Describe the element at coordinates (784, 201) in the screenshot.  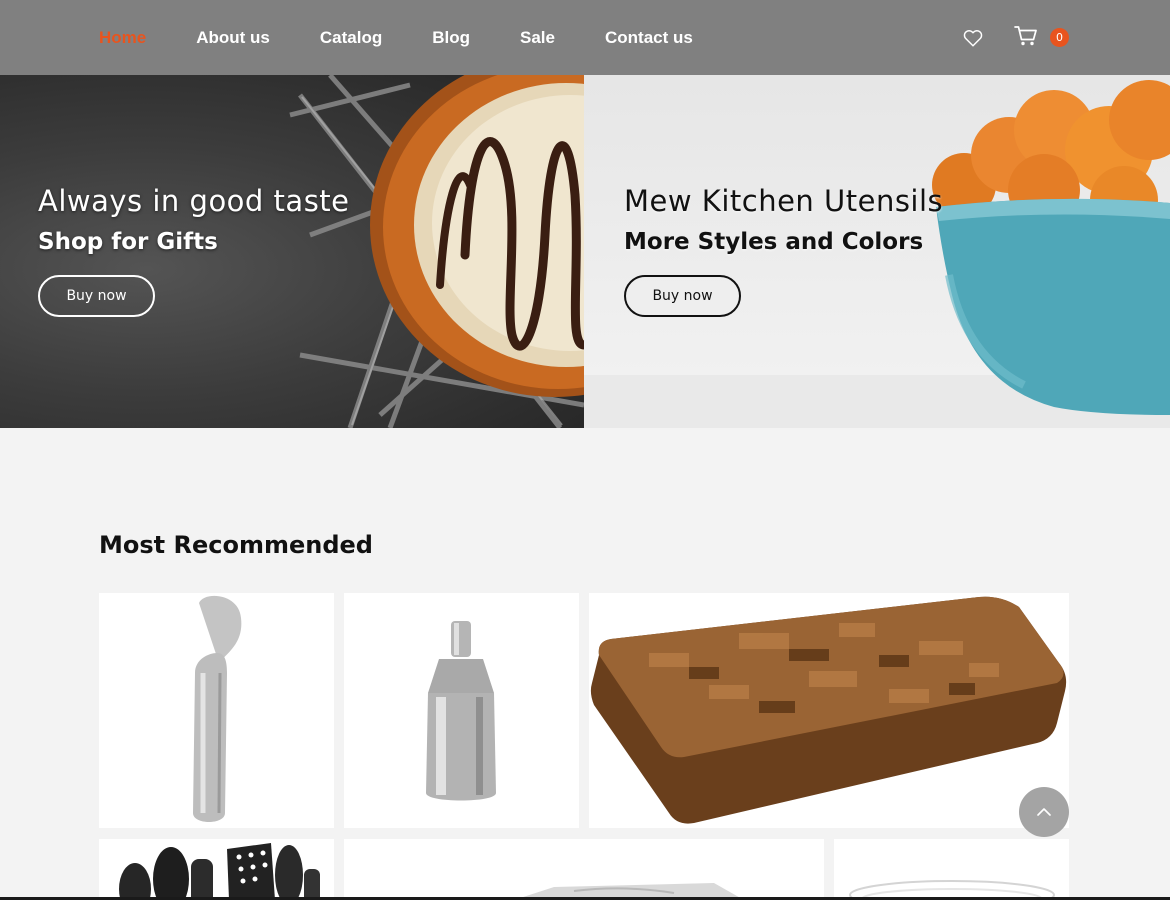
I see `banner-title: Mew Kitchen Utensils` at that location.